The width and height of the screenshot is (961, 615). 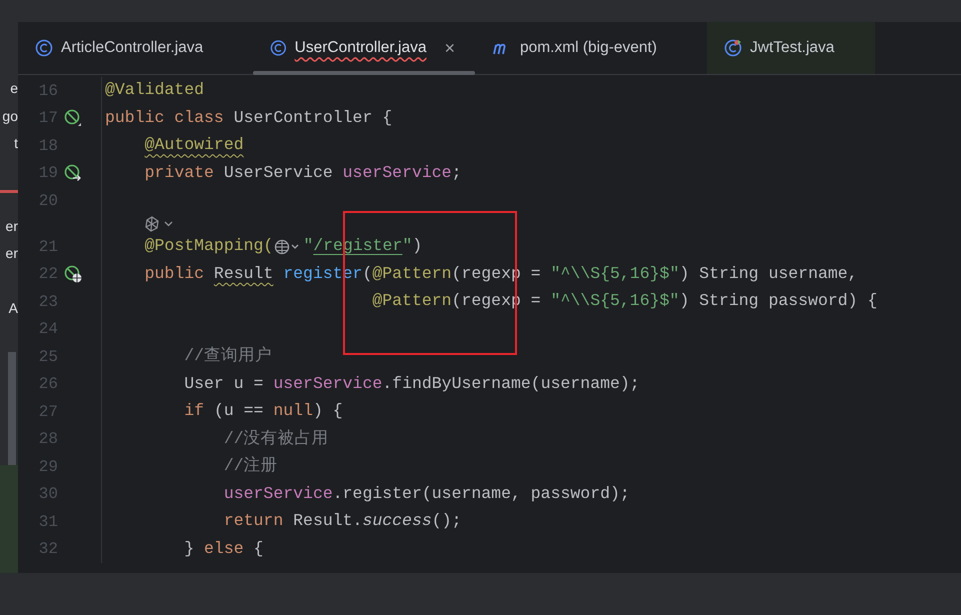 What do you see at coordinates (481, 493) in the screenshot?
I see `code-token: .register(username, password);` at bounding box center [481, 493].